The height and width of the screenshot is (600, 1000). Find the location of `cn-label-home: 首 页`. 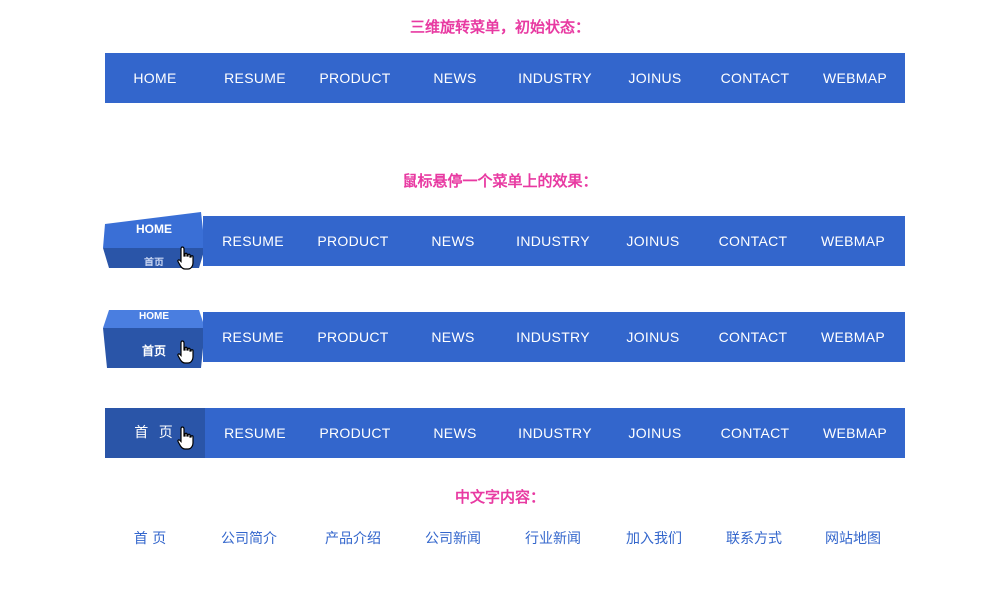

cn-label-home: 首 页 is located at coordinates (150, 538).